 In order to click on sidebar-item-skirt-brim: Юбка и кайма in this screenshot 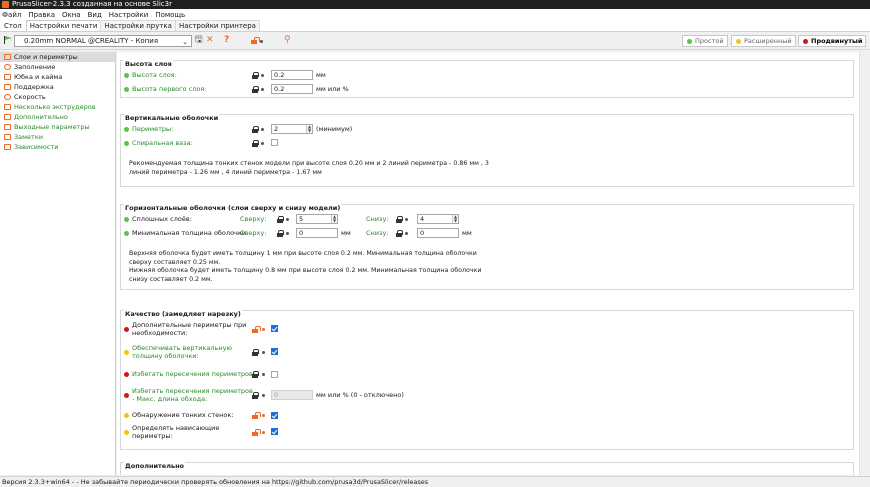, I will do `click(57, 77)`.